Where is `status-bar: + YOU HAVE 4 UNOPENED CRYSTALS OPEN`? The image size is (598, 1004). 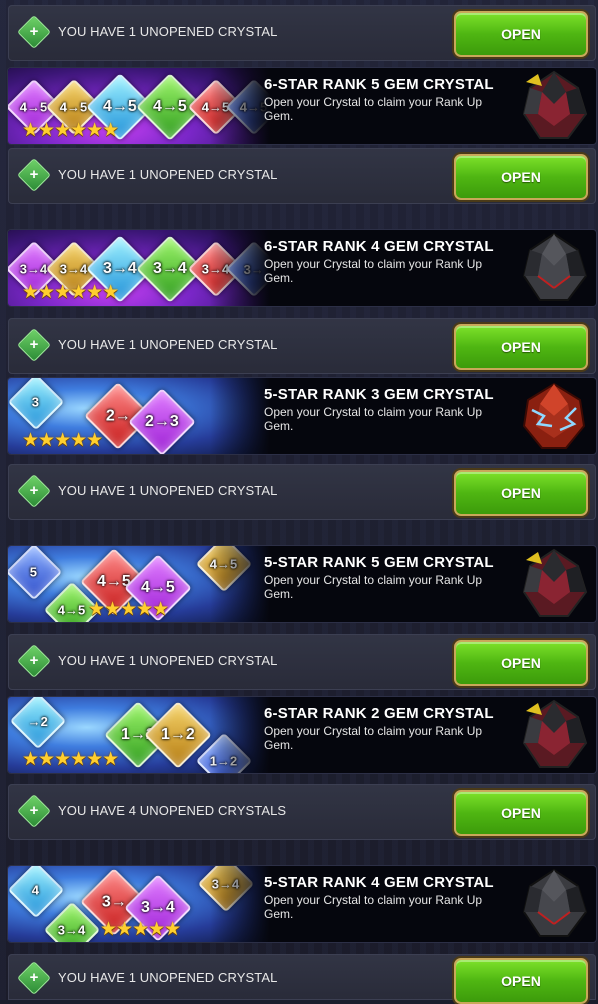 status-bar: + YOU HAVE 4 UNOPENED CRYSTALS OPEN is located at coordinates (302, 812).